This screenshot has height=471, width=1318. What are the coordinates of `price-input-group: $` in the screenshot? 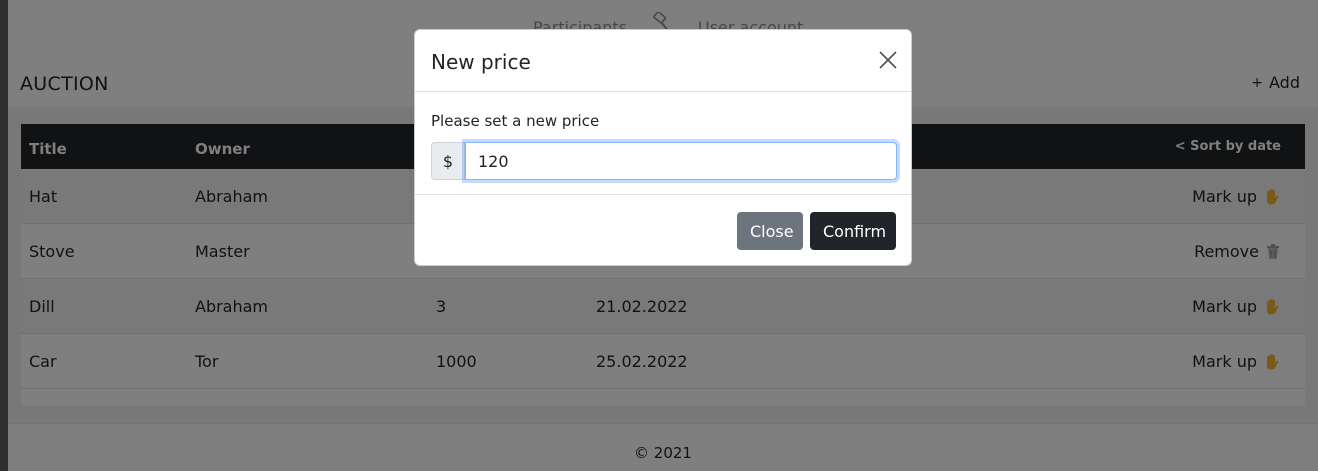 It's located at (664, 161).